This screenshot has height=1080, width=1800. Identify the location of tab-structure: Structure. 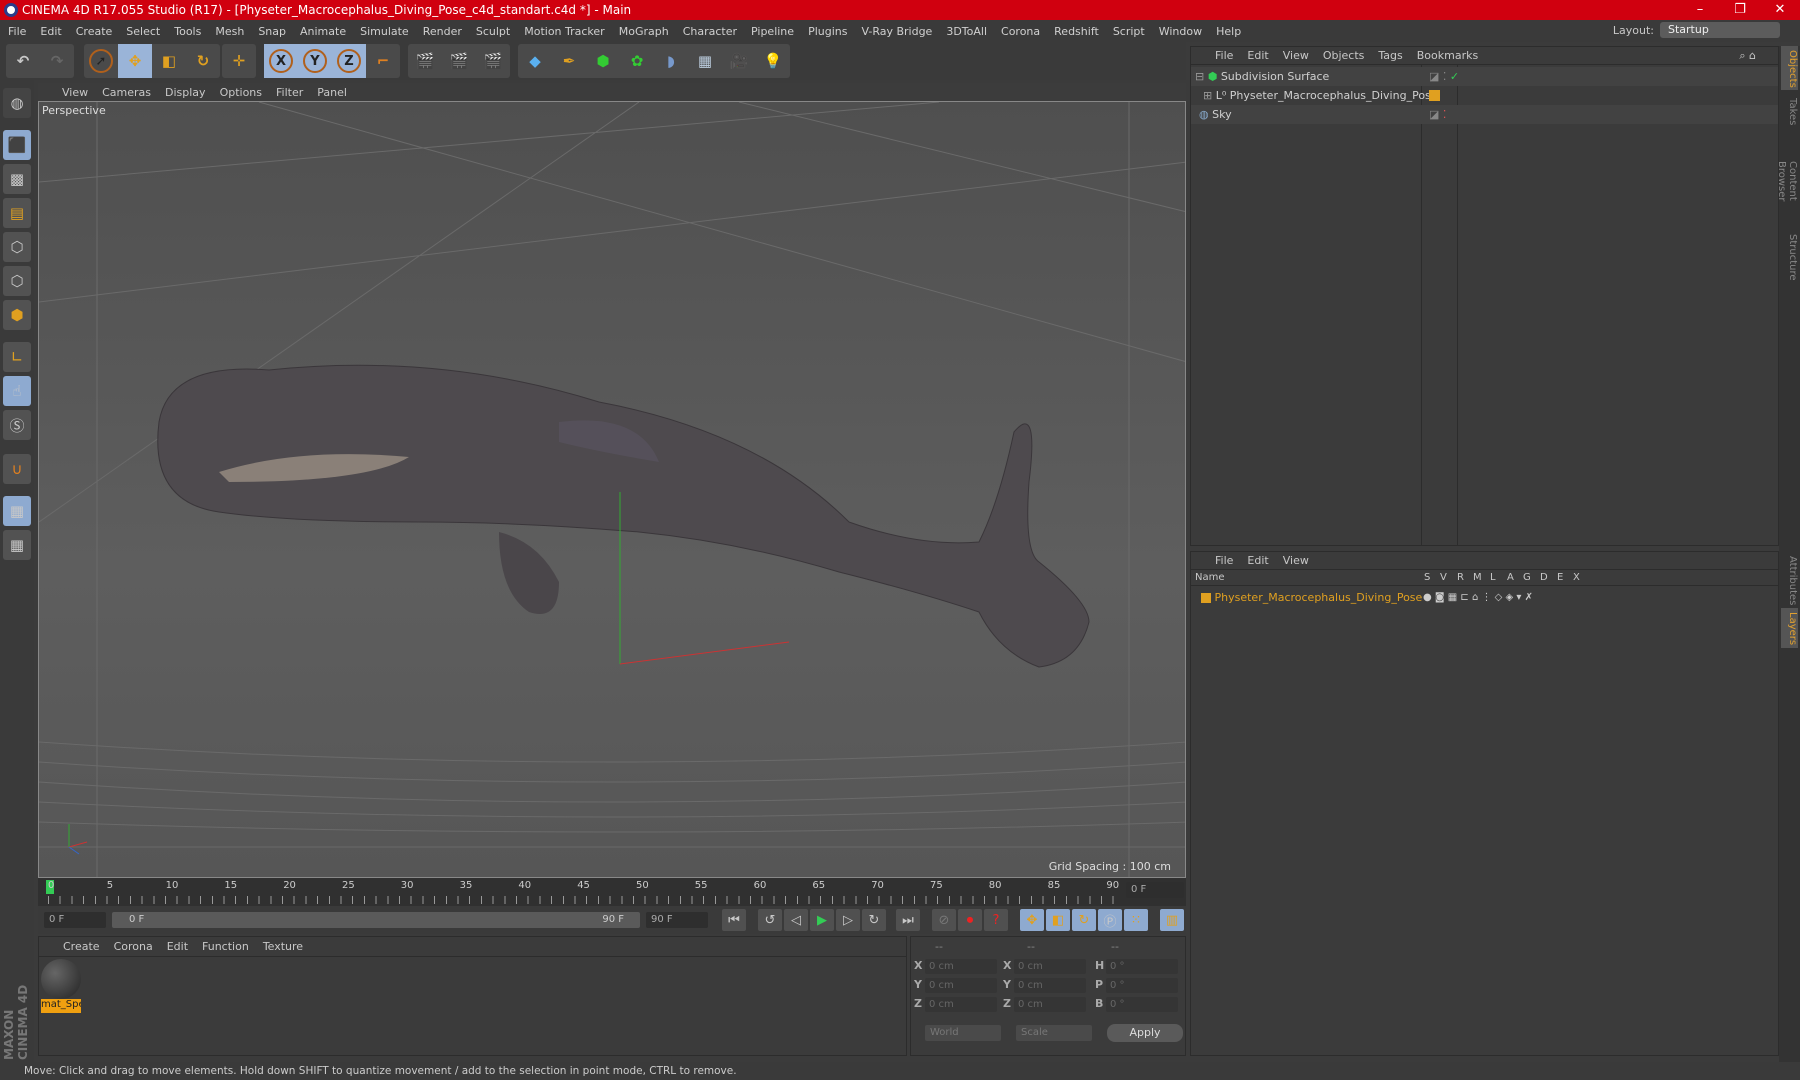
(1789, 256).